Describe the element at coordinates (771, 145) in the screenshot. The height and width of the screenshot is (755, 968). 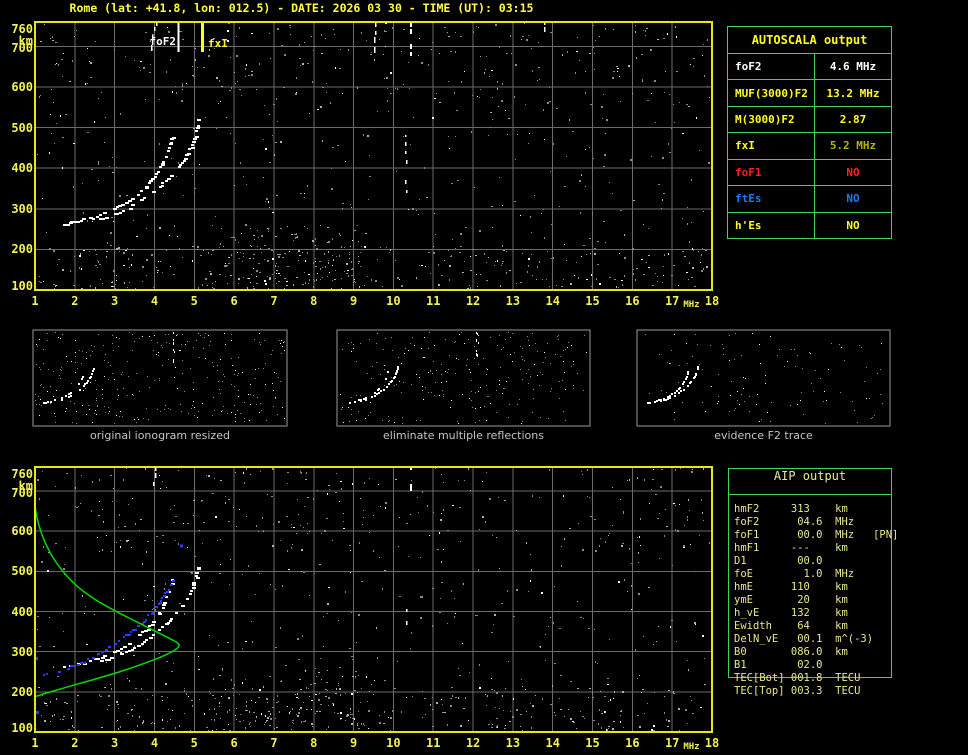
I see `autoscala-row-label-fxI: fxI` at that location.